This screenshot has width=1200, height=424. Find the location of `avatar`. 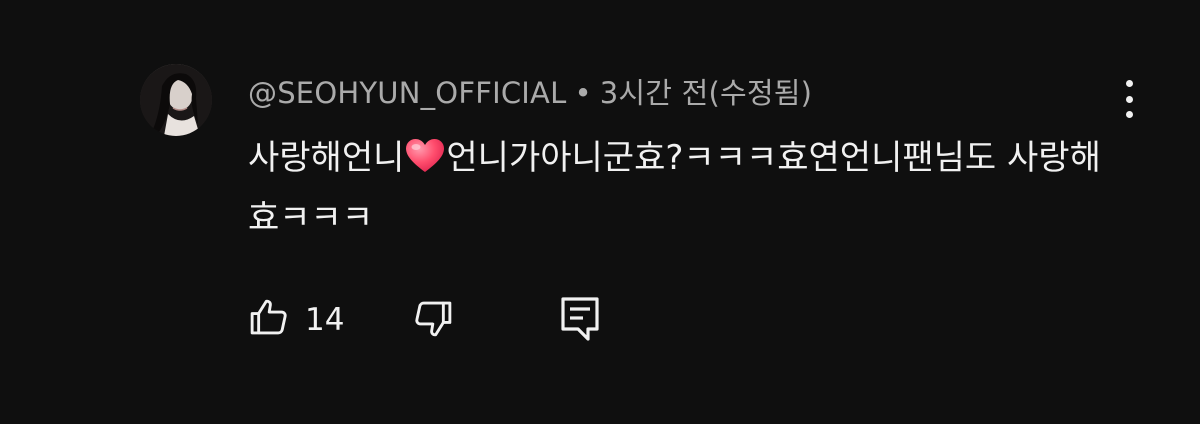

avatar is located at coordinates (176, 100).